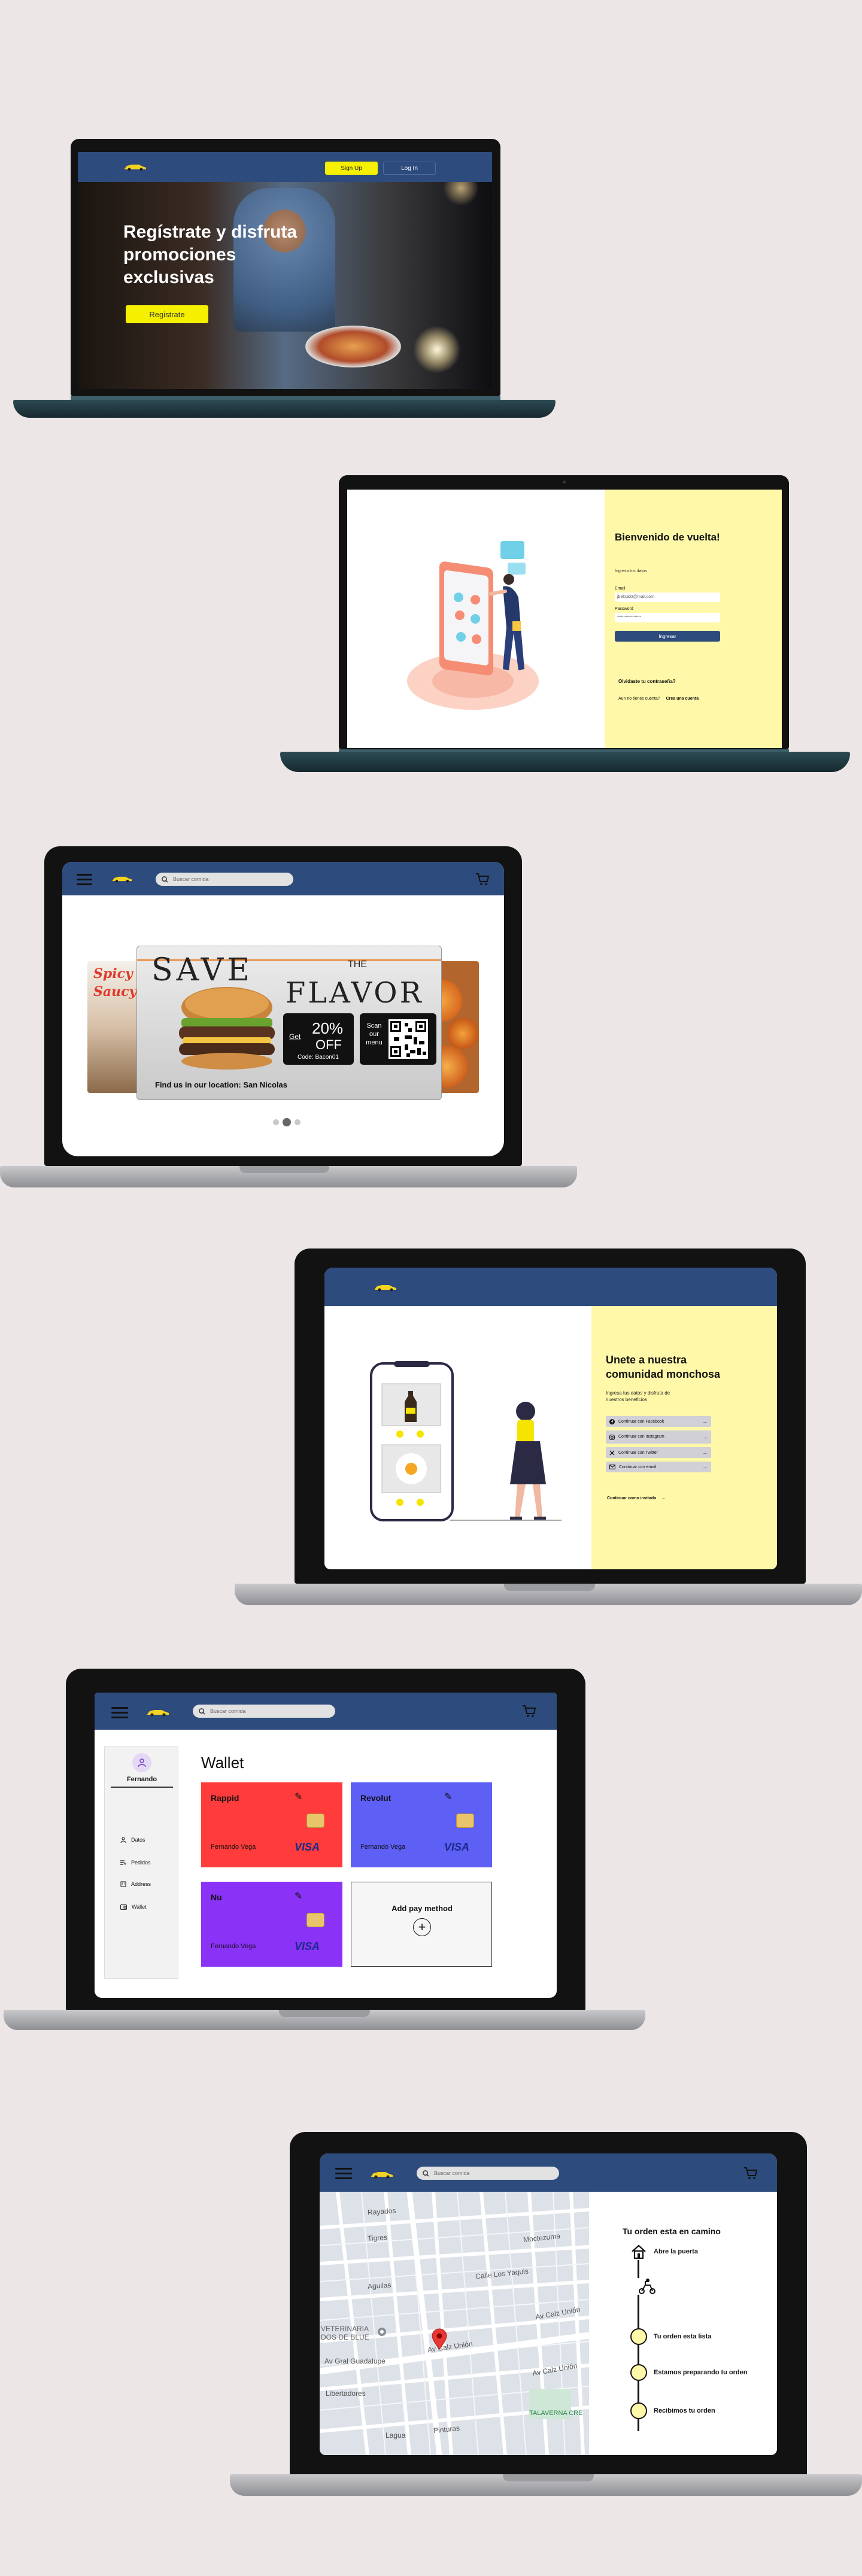 The height and width of the screenshot is (2576, 862). I want to click on sidebar-divider, so click(142, 1787).